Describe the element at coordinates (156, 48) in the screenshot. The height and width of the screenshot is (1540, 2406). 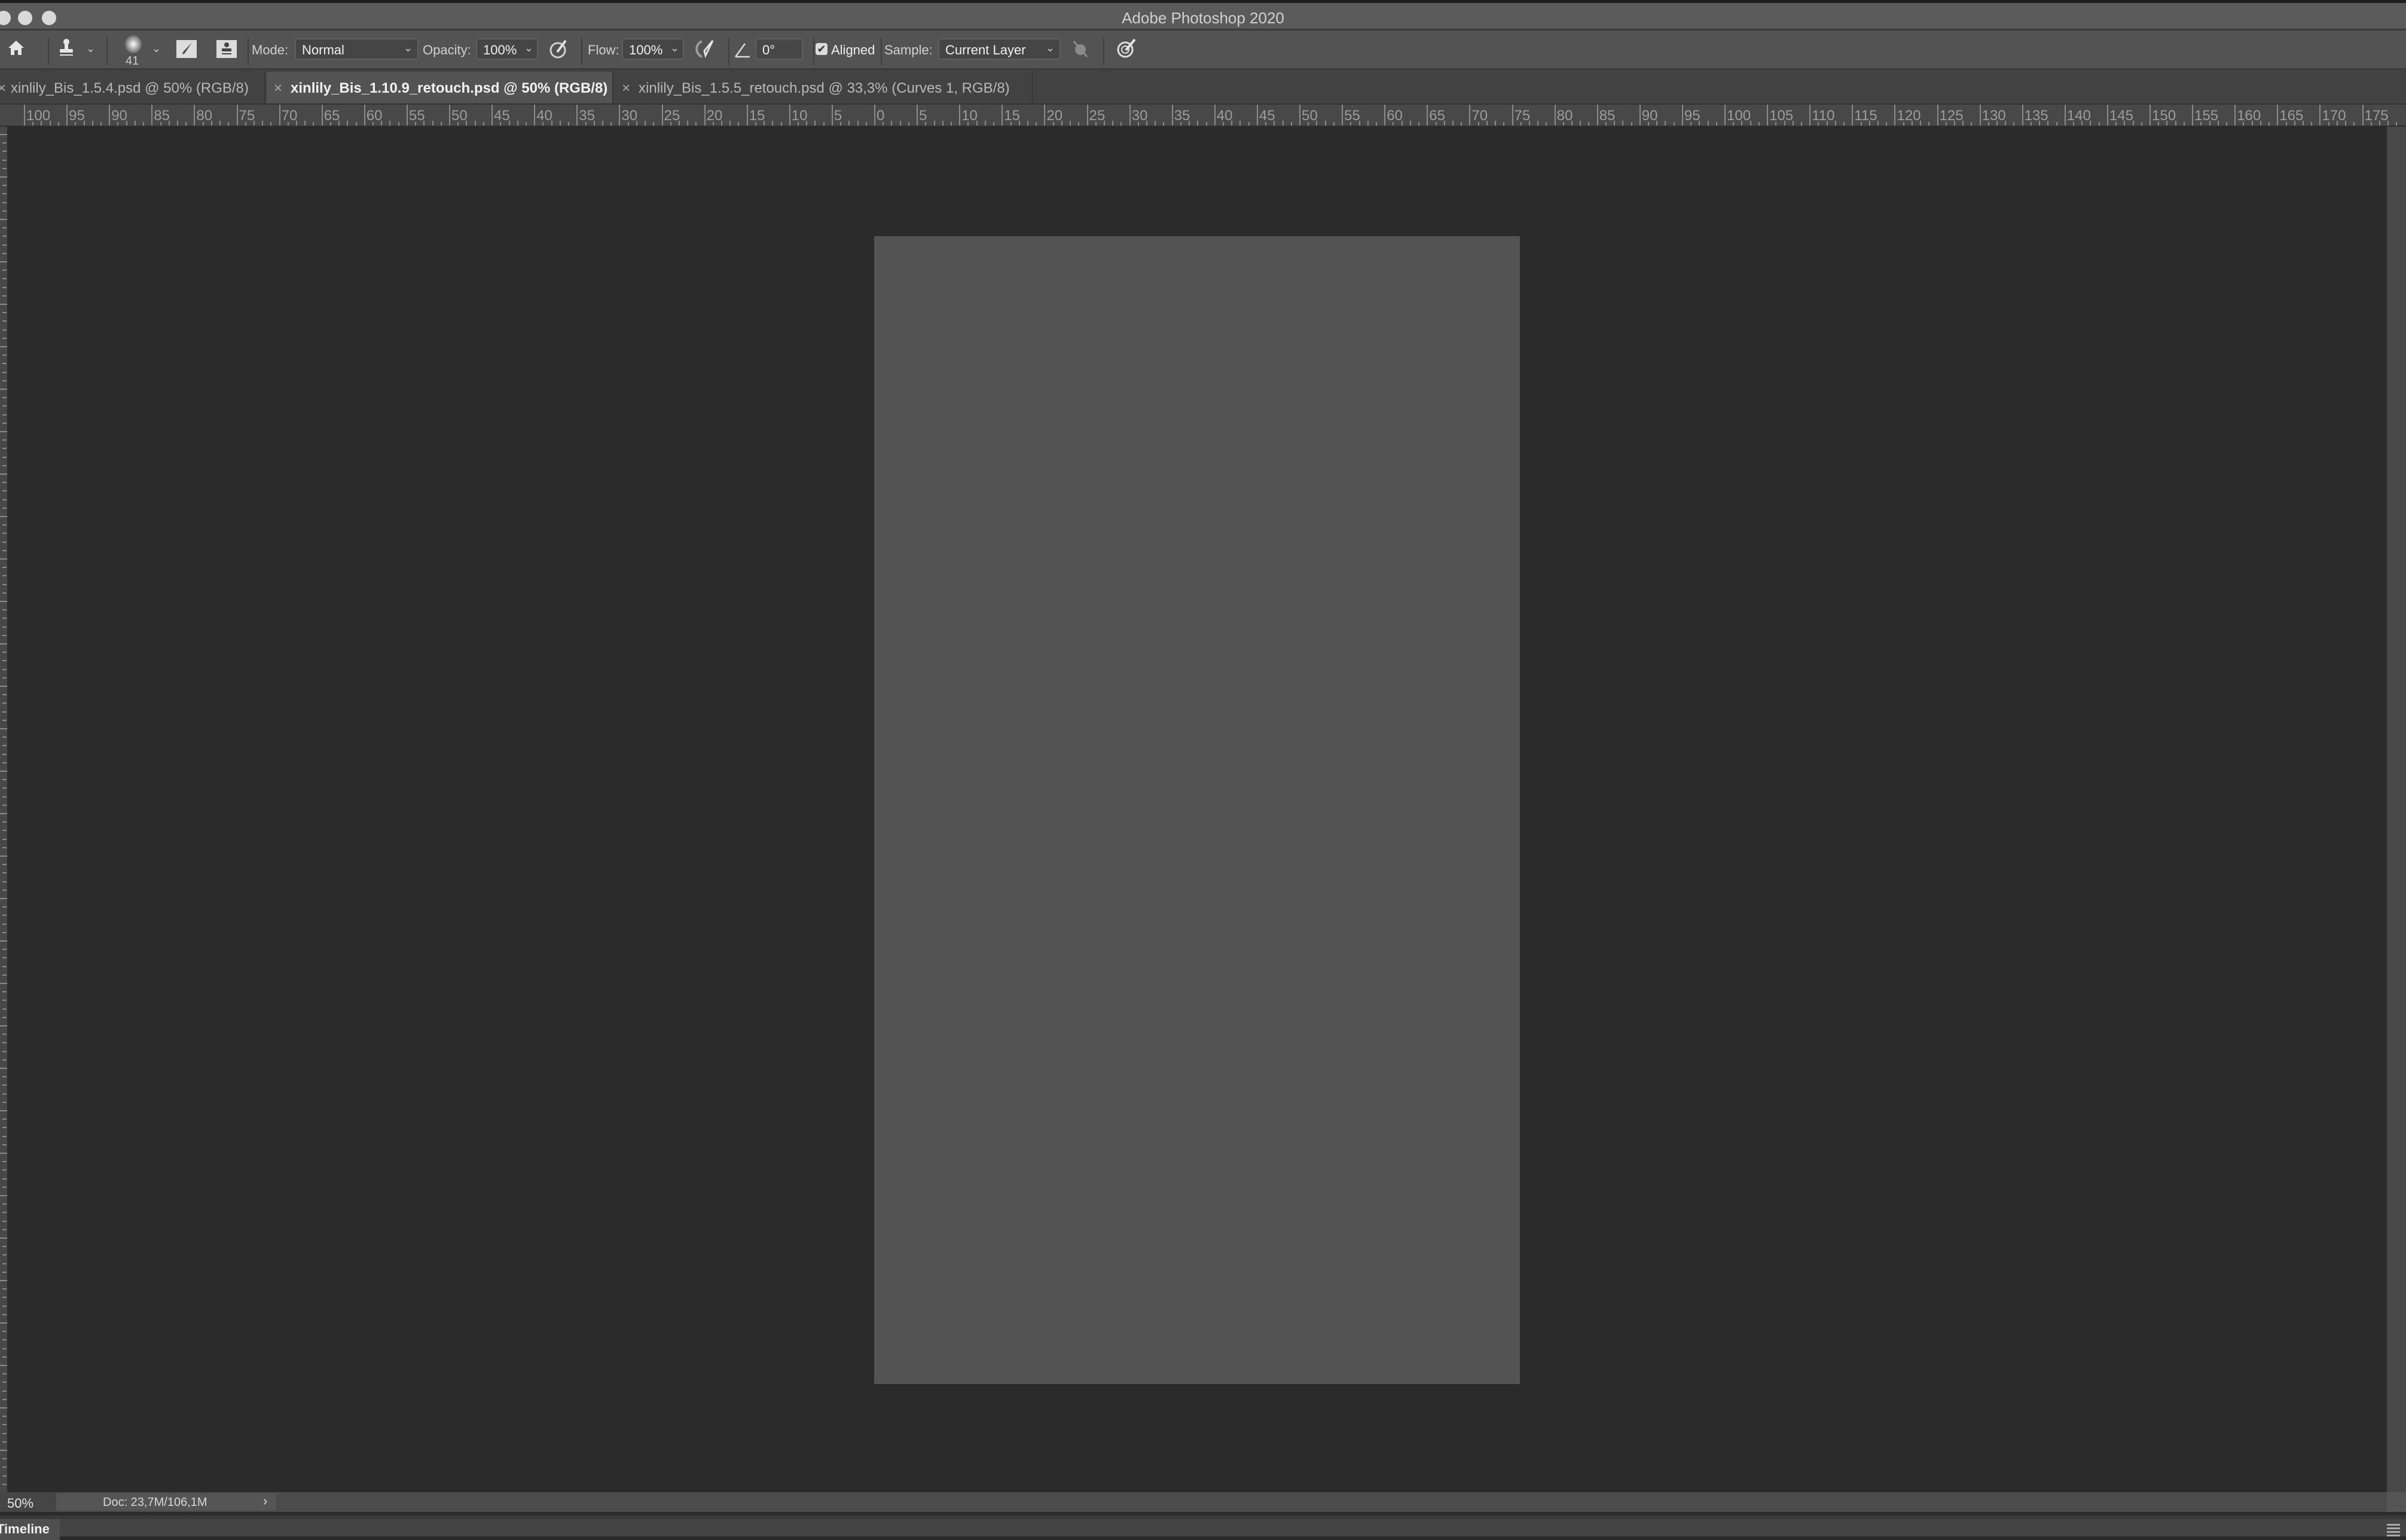
I see `brush-picker-chevron-icon: ⌄` at that location.